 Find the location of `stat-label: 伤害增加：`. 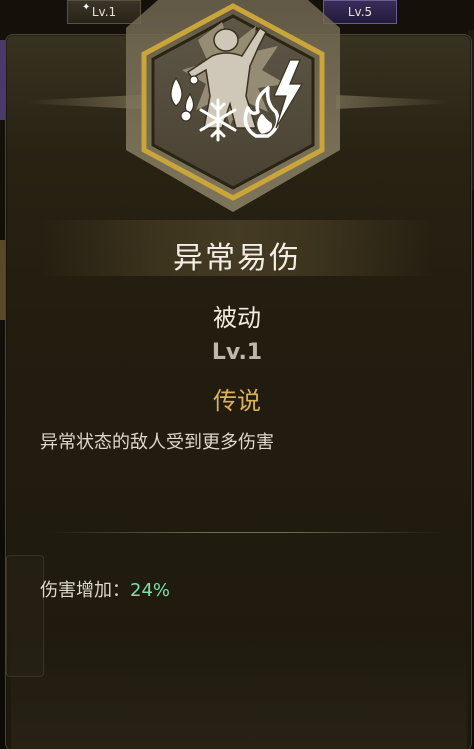

stat-label: 伤害增加： is located at coordinates (85, 590).